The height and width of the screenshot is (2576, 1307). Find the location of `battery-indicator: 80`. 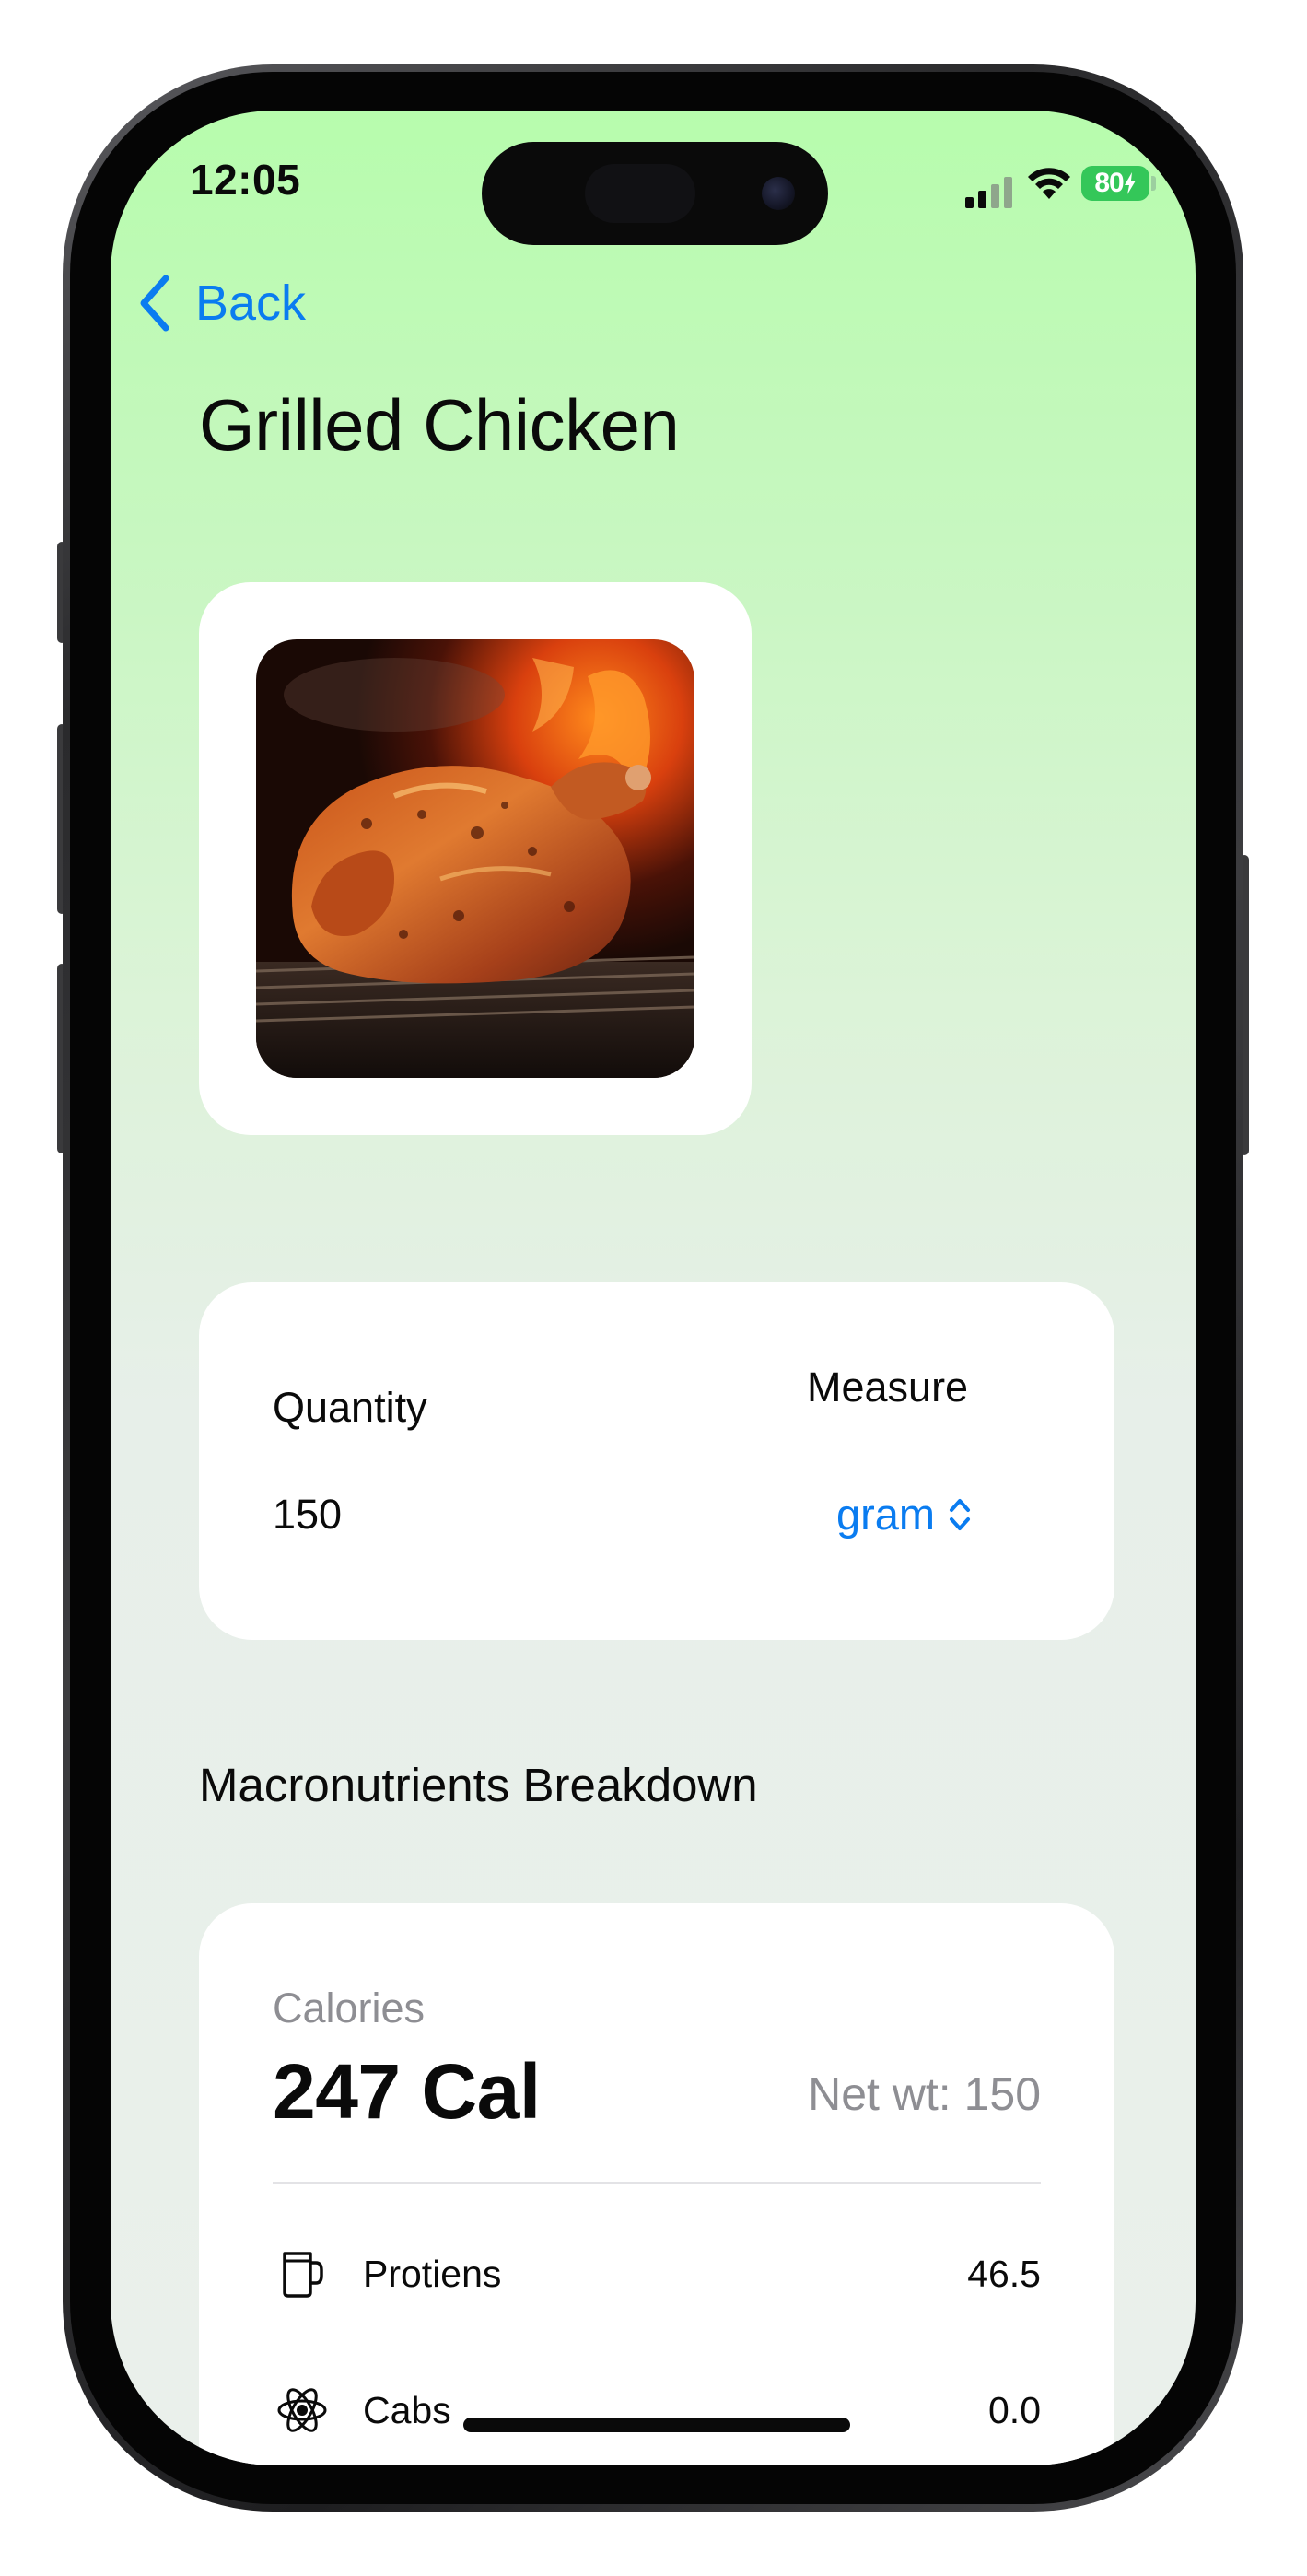

battery-indicator: 80 is located at coordinates (1115, 183).